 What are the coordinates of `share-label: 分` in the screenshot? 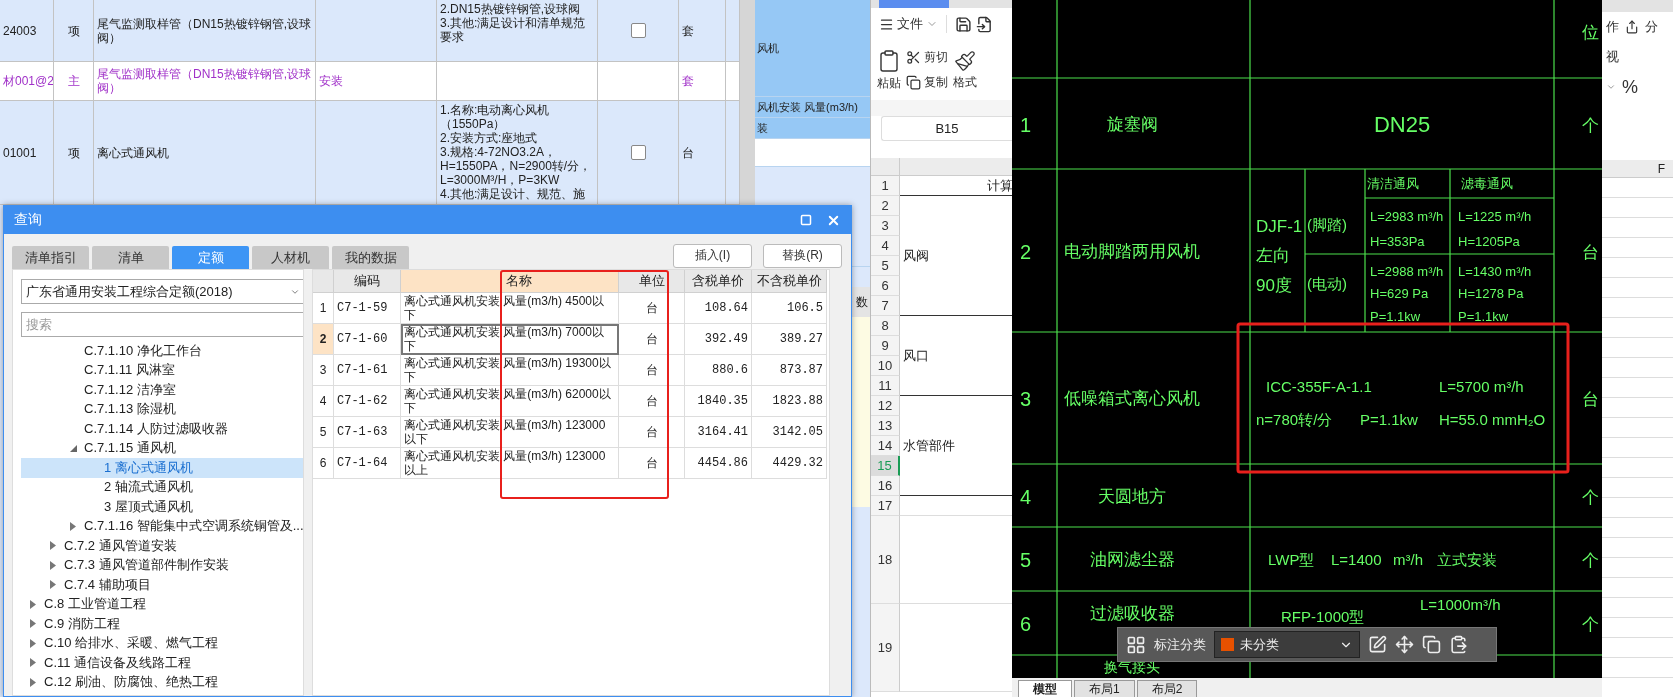 It's located at (1651, 27).